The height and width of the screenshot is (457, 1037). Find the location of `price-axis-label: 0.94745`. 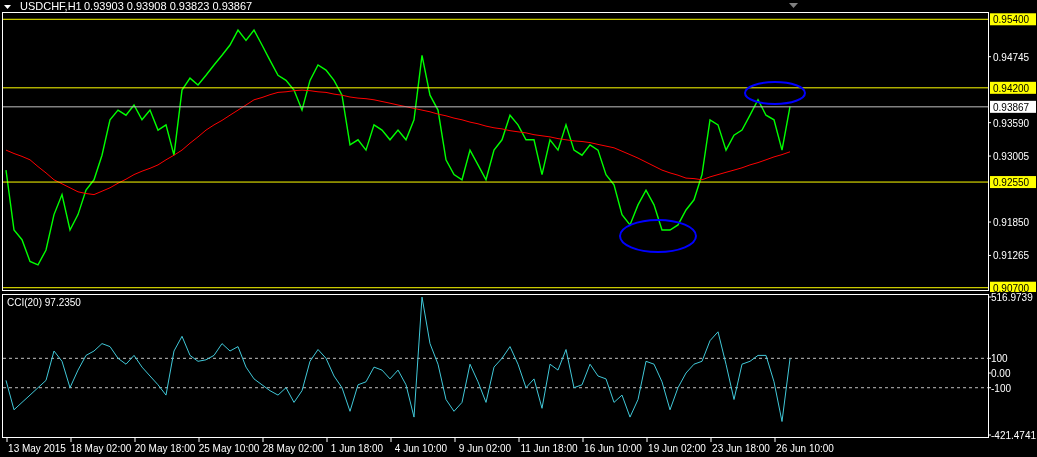

price-axis-label: 0.94745 is located at coordinates (1011, 57).